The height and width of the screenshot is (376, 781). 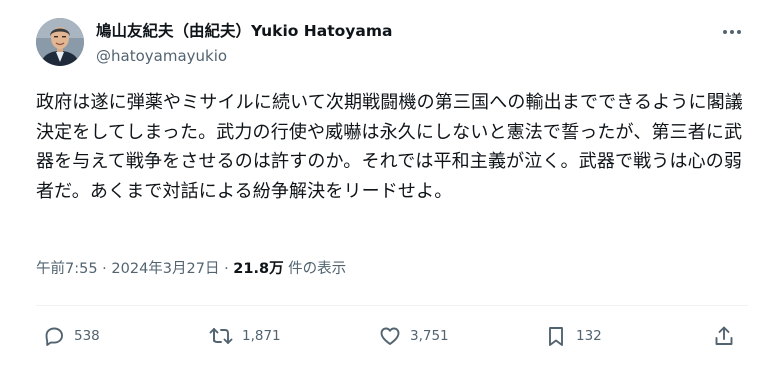 I want to click on more-options-button, so click(x=732, y=32).